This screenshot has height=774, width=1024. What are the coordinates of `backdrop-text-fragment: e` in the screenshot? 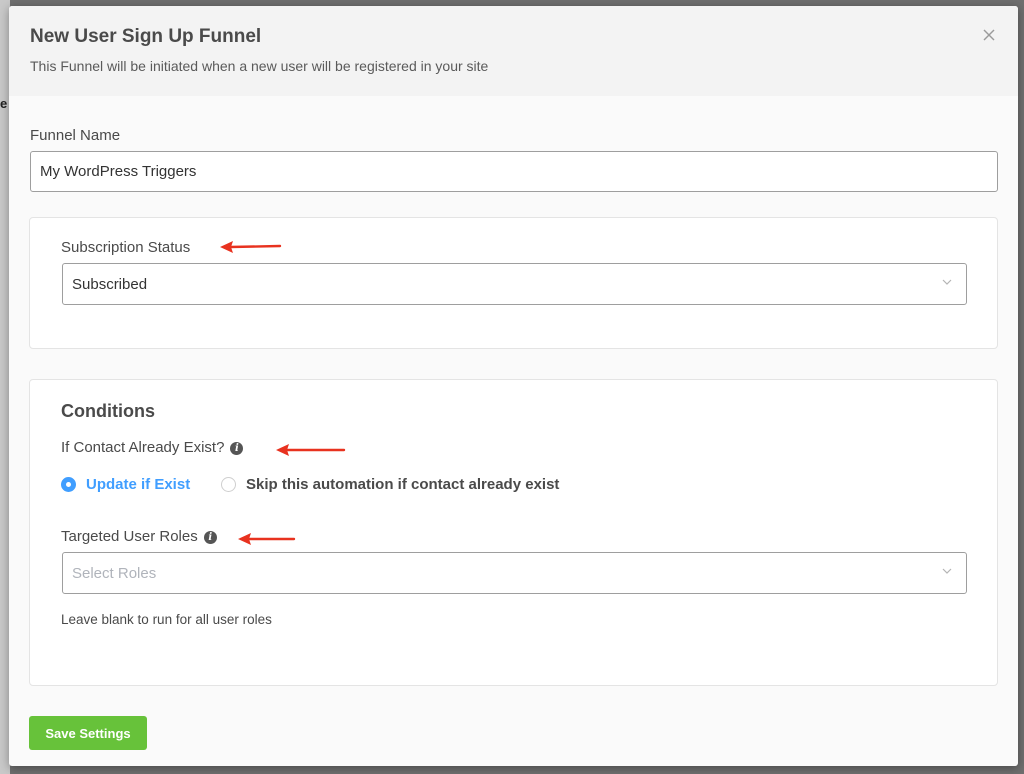 It's located at (4, 103).